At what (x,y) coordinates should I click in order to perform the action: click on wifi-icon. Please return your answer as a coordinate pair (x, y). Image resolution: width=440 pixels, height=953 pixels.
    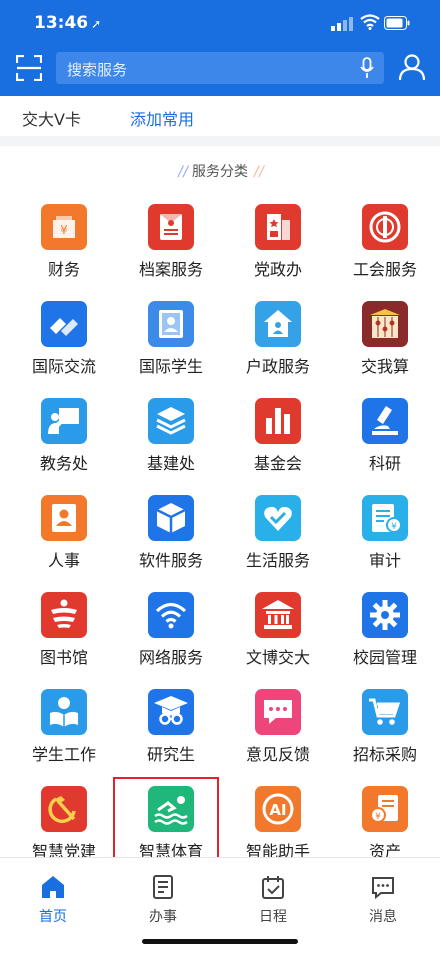
    Looking at the image, I should click on (171, 615).